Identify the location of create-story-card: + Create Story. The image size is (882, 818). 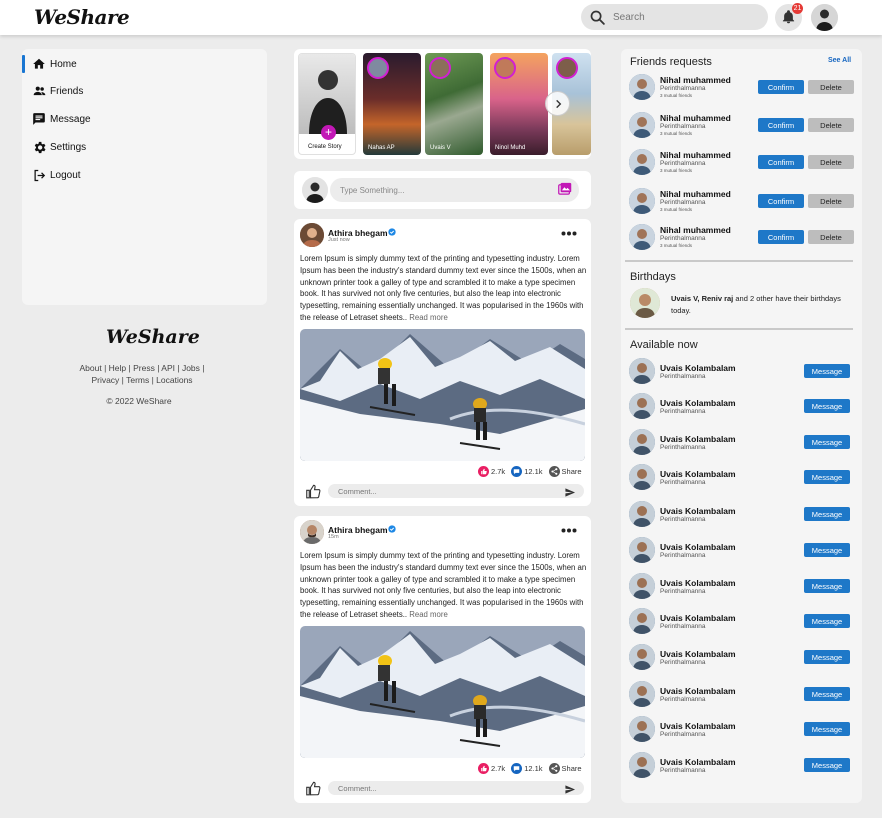
(327, 104).